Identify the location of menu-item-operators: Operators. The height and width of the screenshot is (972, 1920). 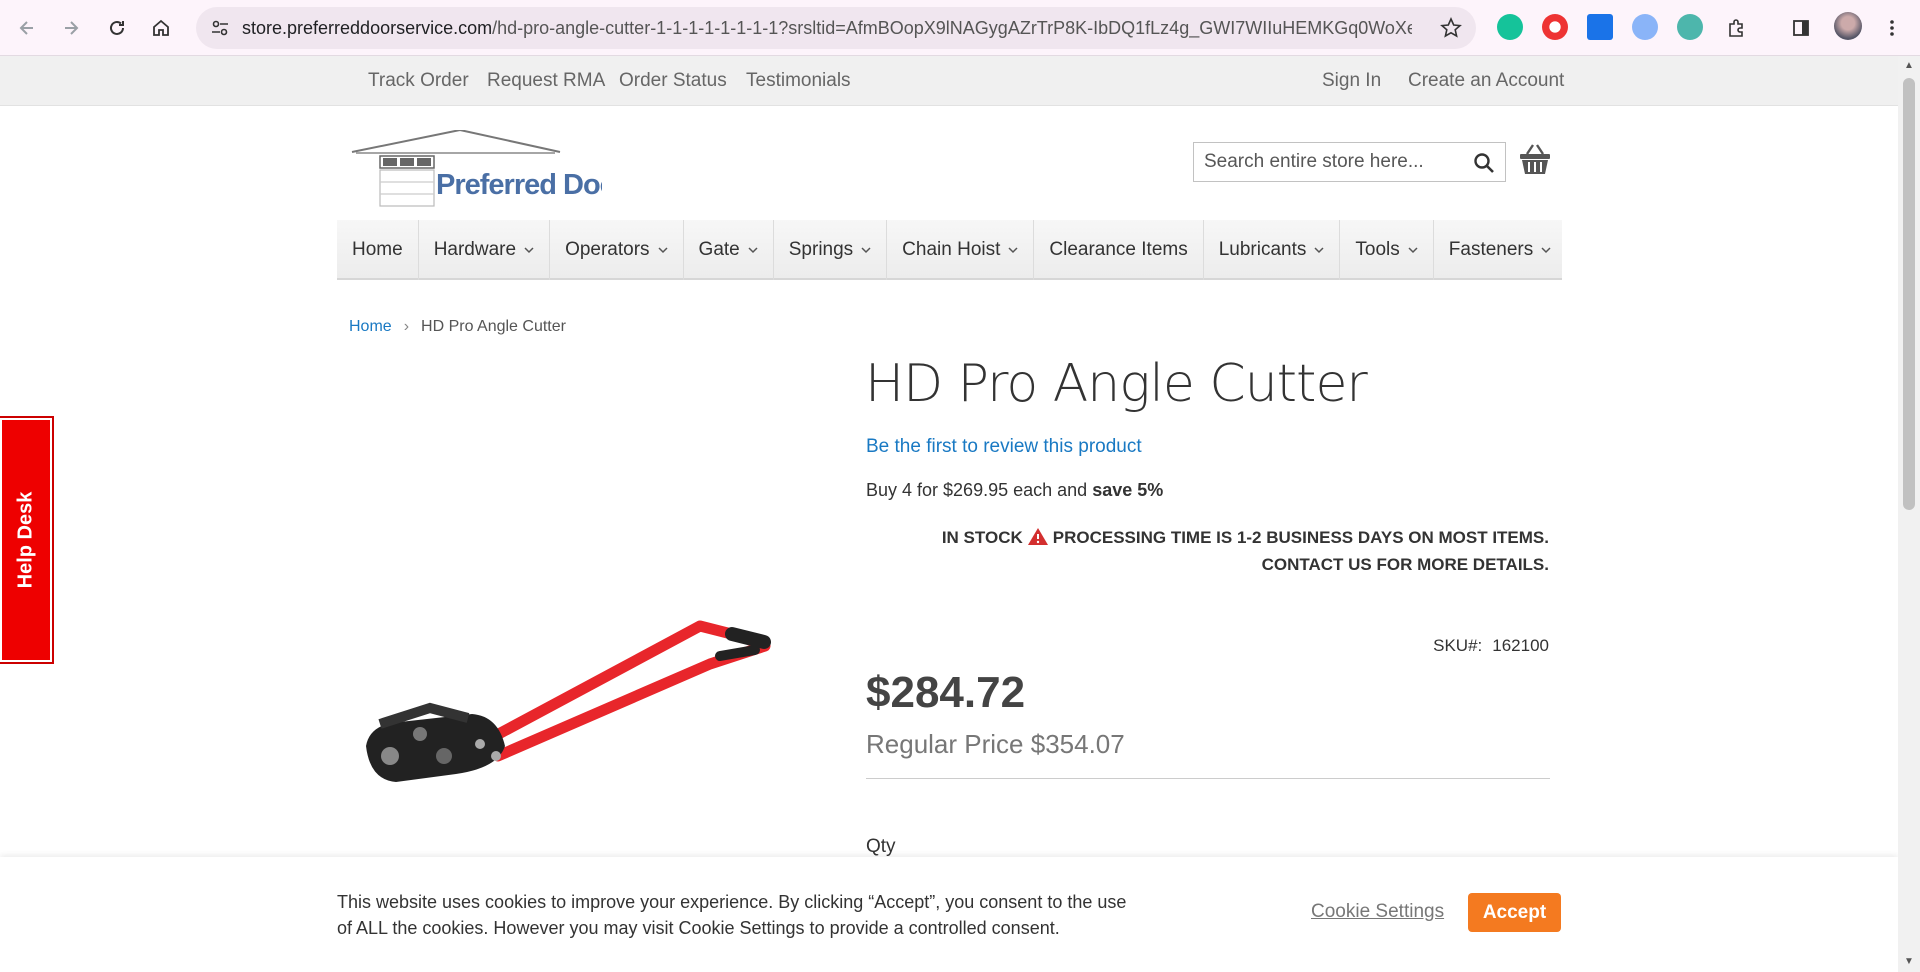
(617, 250).